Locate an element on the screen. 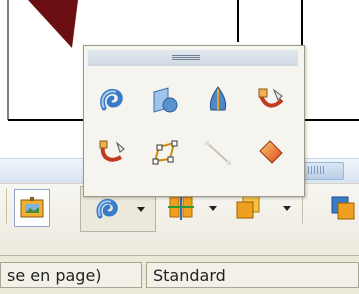  palette-button-hook is located at coordinates (112, 153).